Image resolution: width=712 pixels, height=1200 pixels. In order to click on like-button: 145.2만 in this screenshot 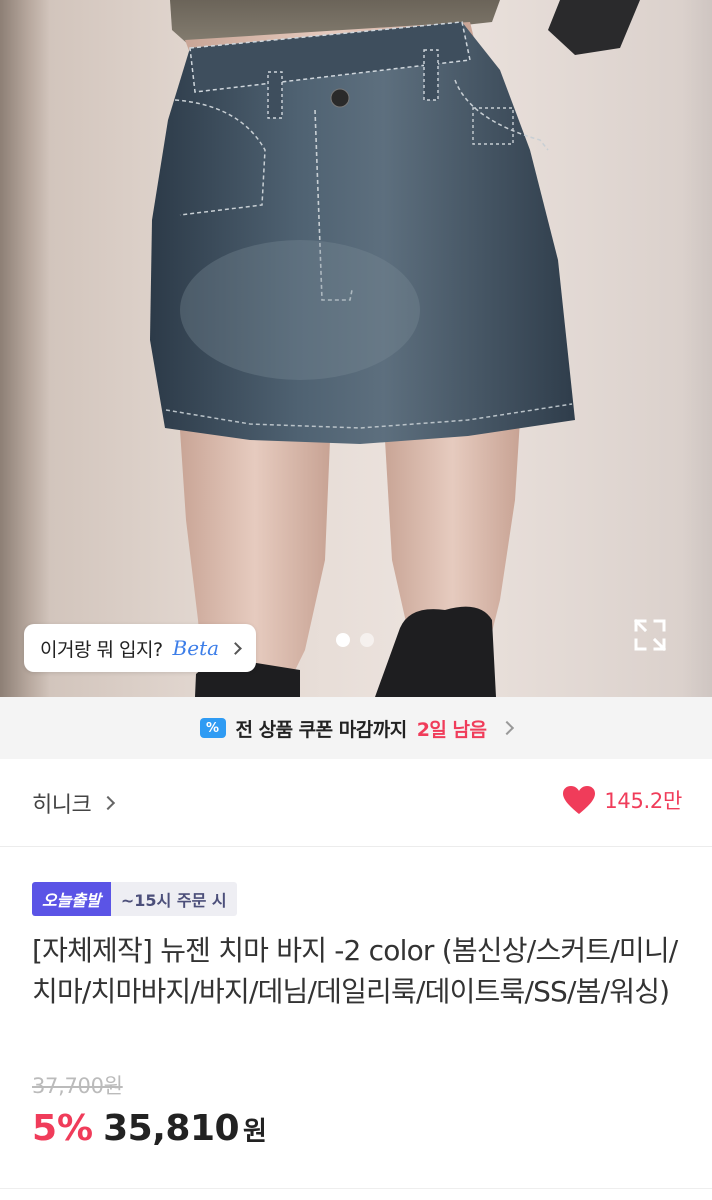, I will do `click(622, 800)`.